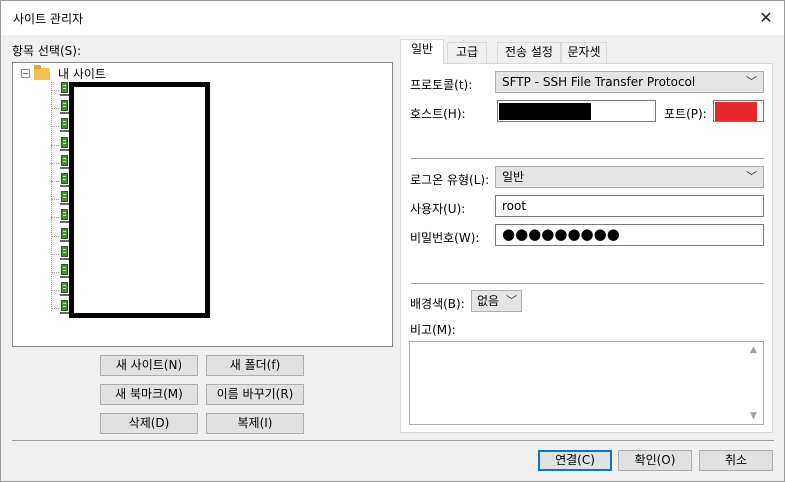 Image resolution: width=785 pixels, height=482 pixels. I want to click on background-color-select: 없음 ﹀, so click(496, 301).